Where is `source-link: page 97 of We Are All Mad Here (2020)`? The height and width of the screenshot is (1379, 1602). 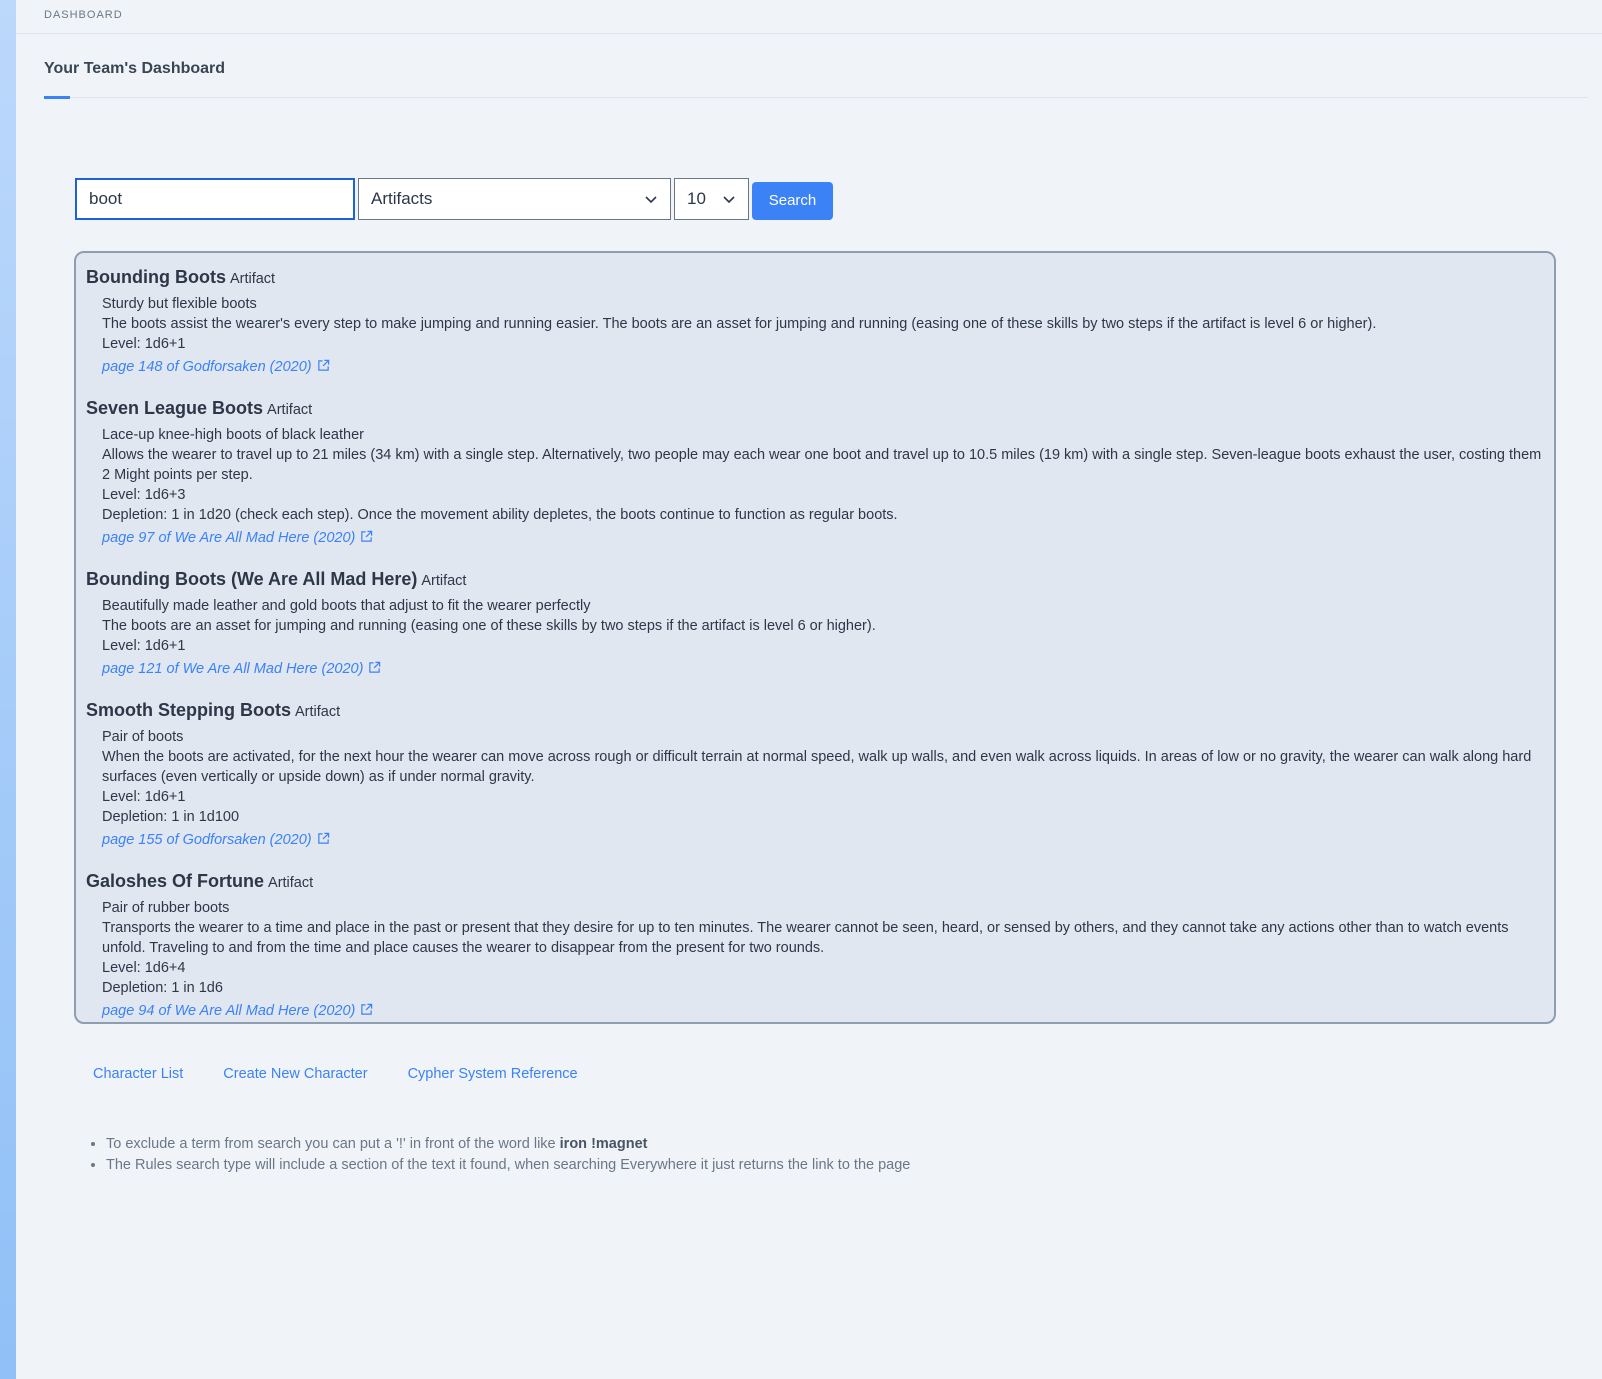
source-link: page 97 of We Are All Mad Here (2020) is located at coordinates (237, 538).